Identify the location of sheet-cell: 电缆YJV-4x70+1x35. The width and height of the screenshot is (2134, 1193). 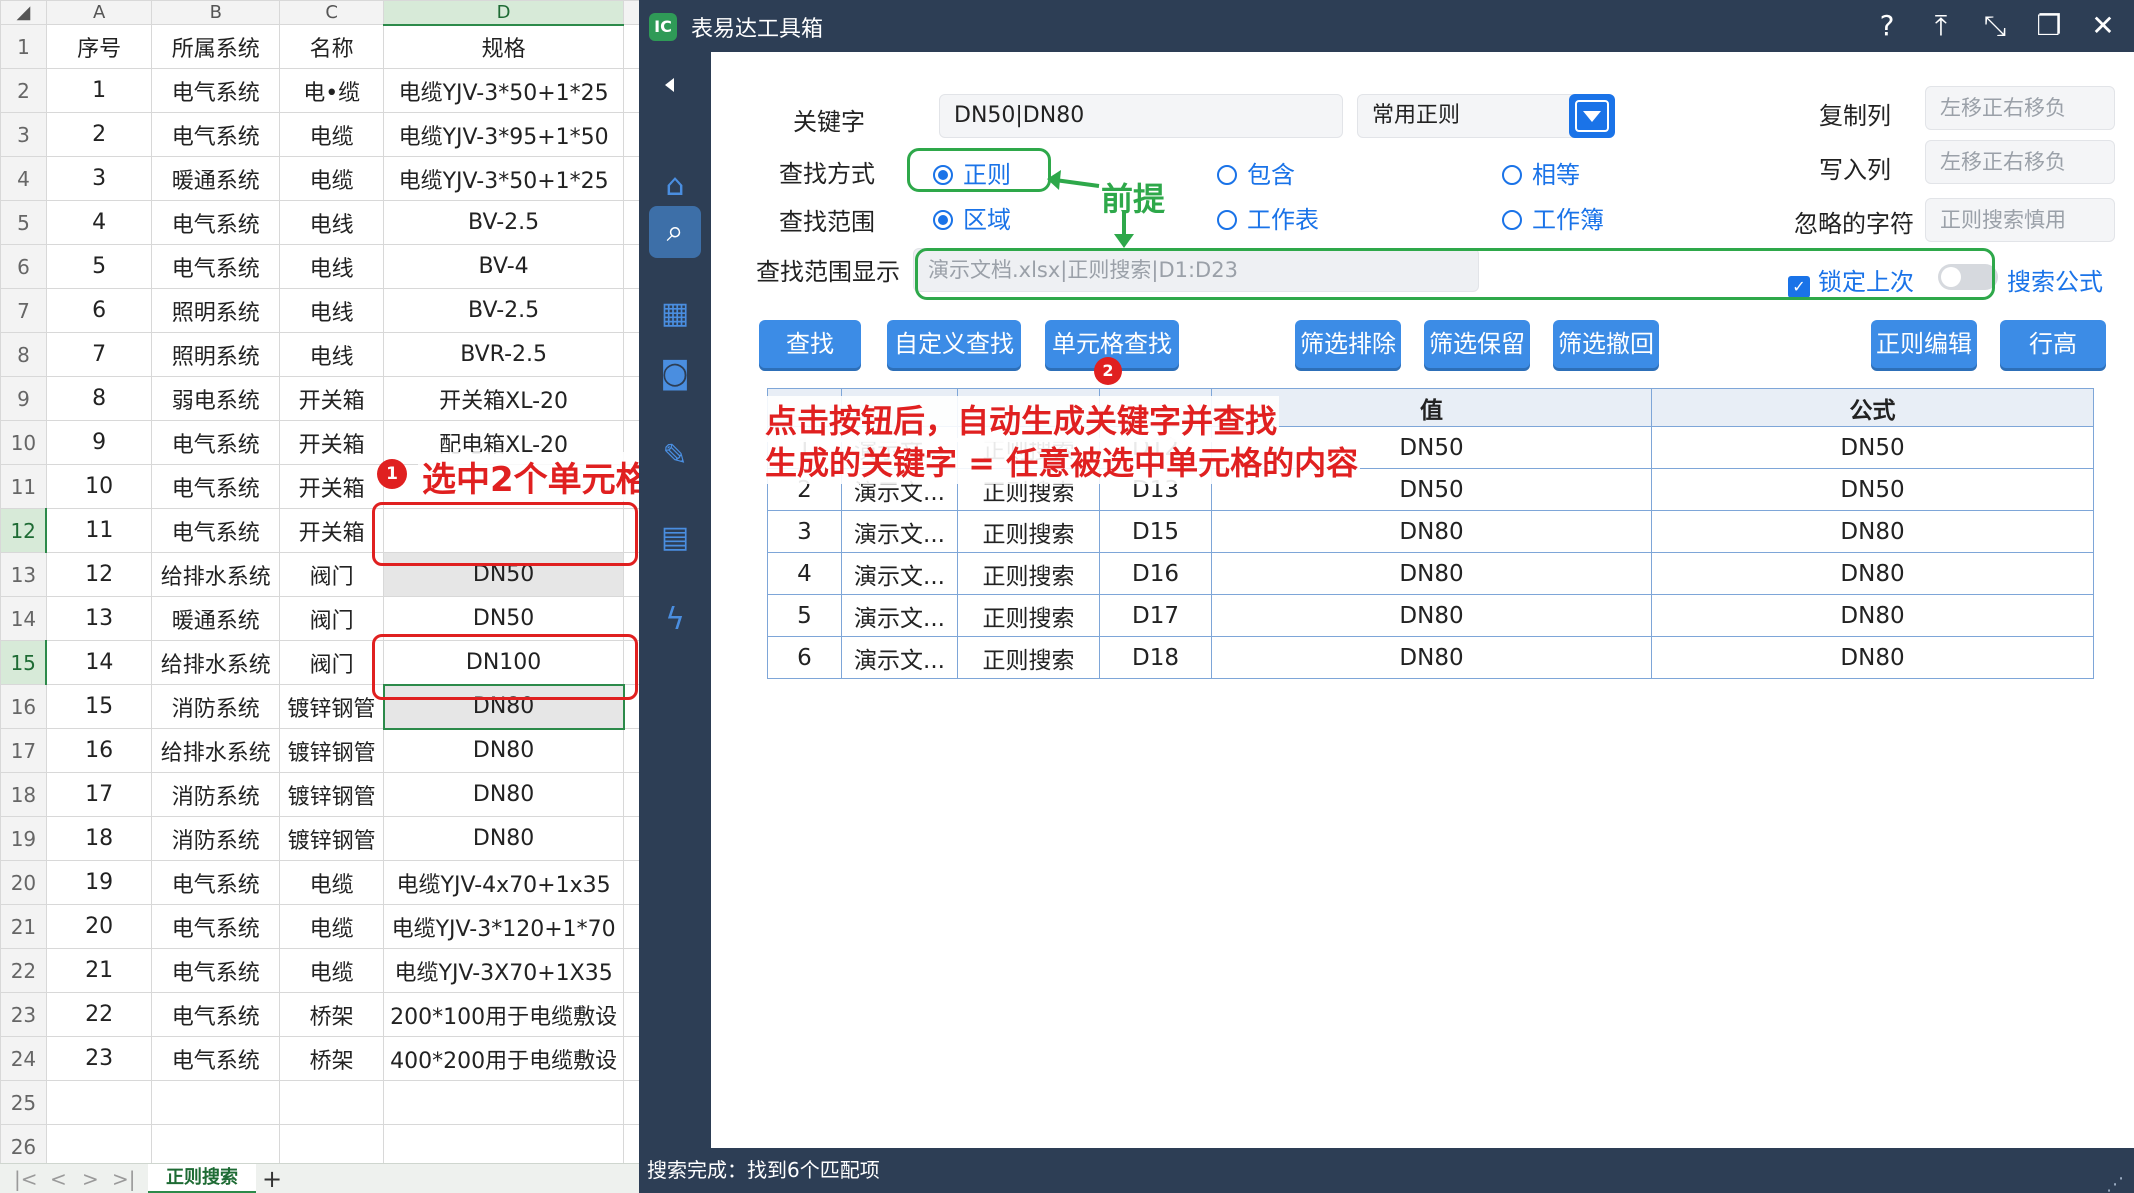
(504, 882).